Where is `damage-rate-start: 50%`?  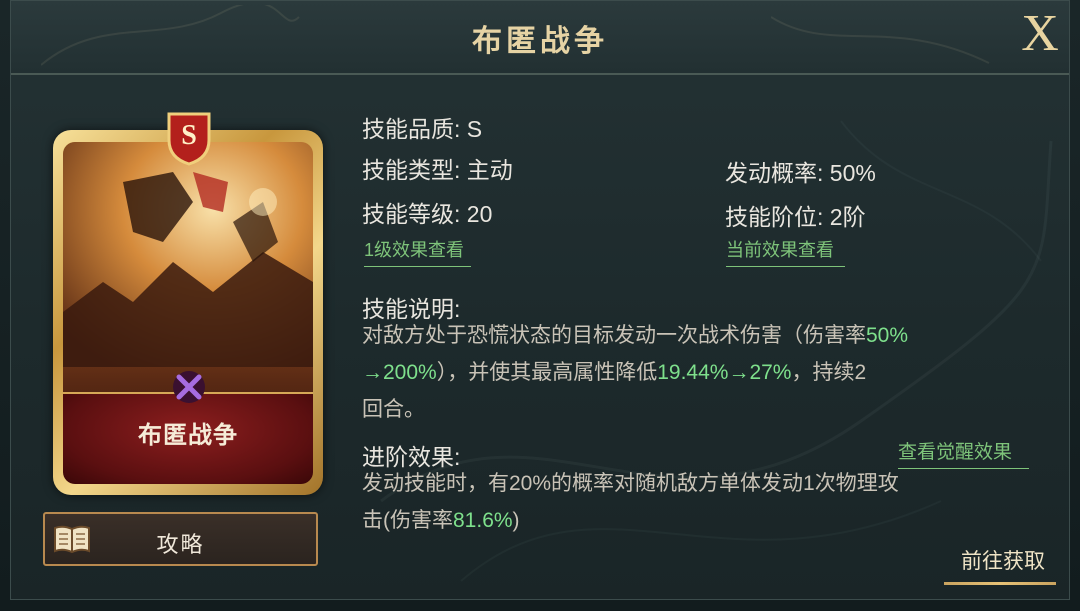 damage-rate-start: 50% is located at coordinates (887, 335).